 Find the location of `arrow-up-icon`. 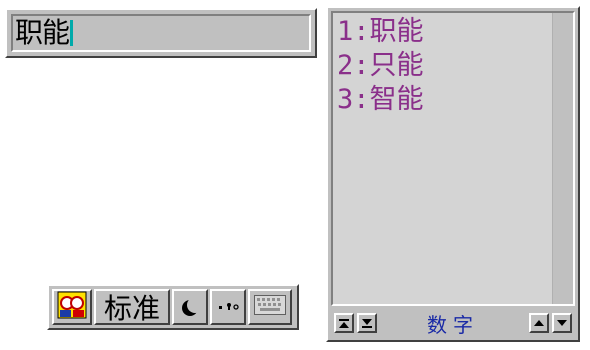

arrow-up-icon is located at coordinates (539, 323).